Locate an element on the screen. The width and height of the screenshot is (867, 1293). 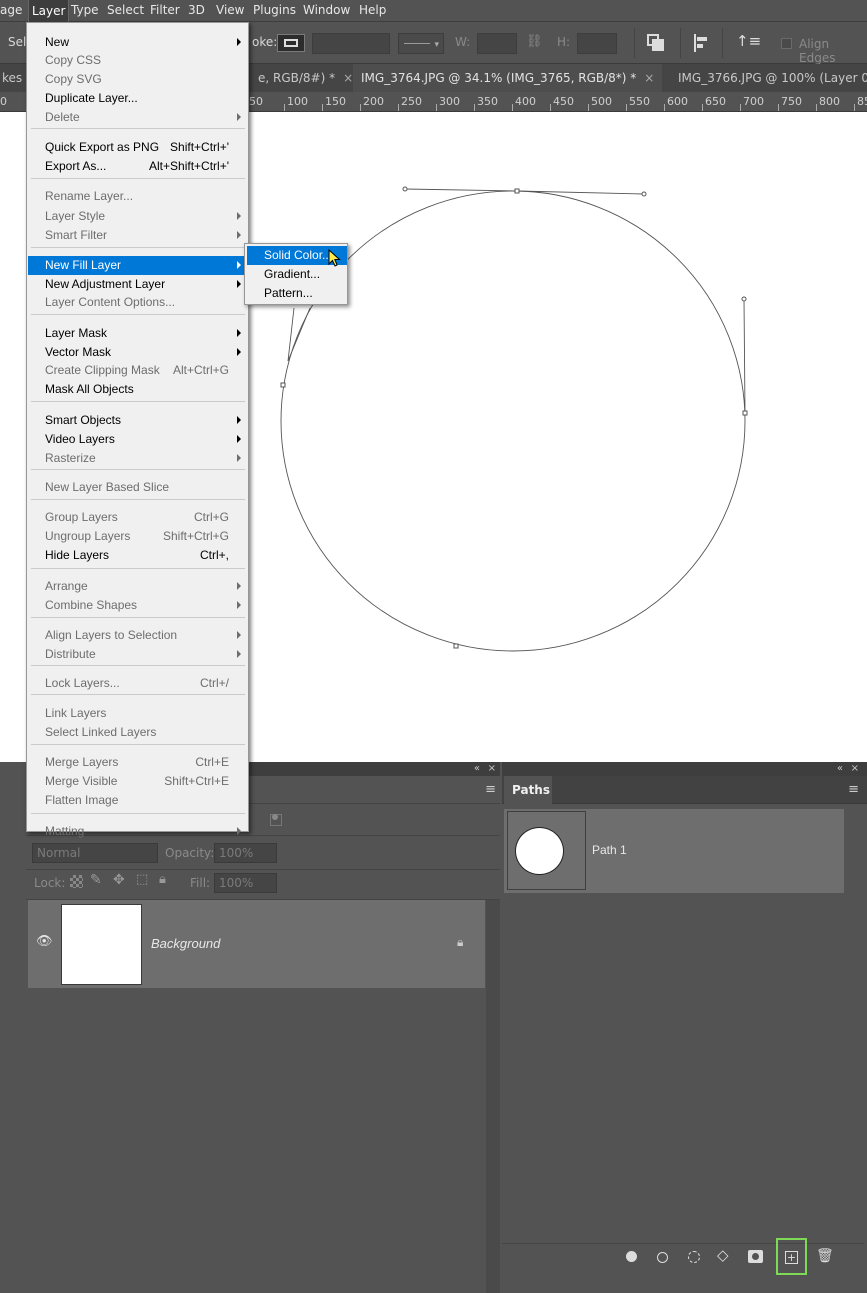
menu-item-label: Matting is located at coordinates (65, 831).